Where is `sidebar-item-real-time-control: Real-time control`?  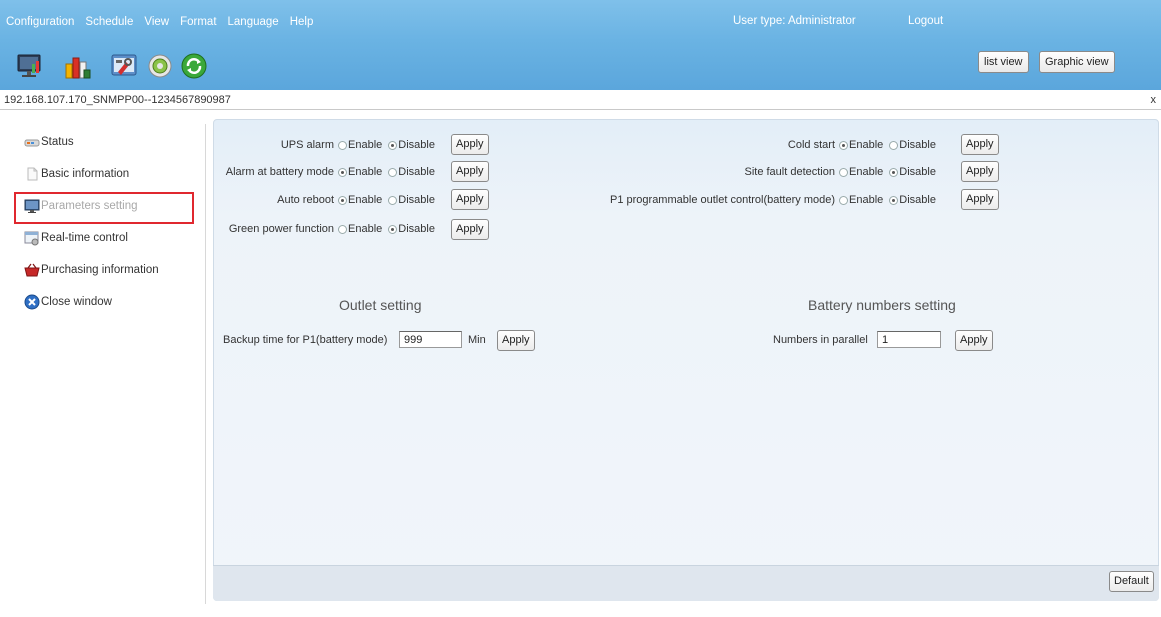
sidebar-item-real-time-control: Real-time control is located at coordinates (76, 238).